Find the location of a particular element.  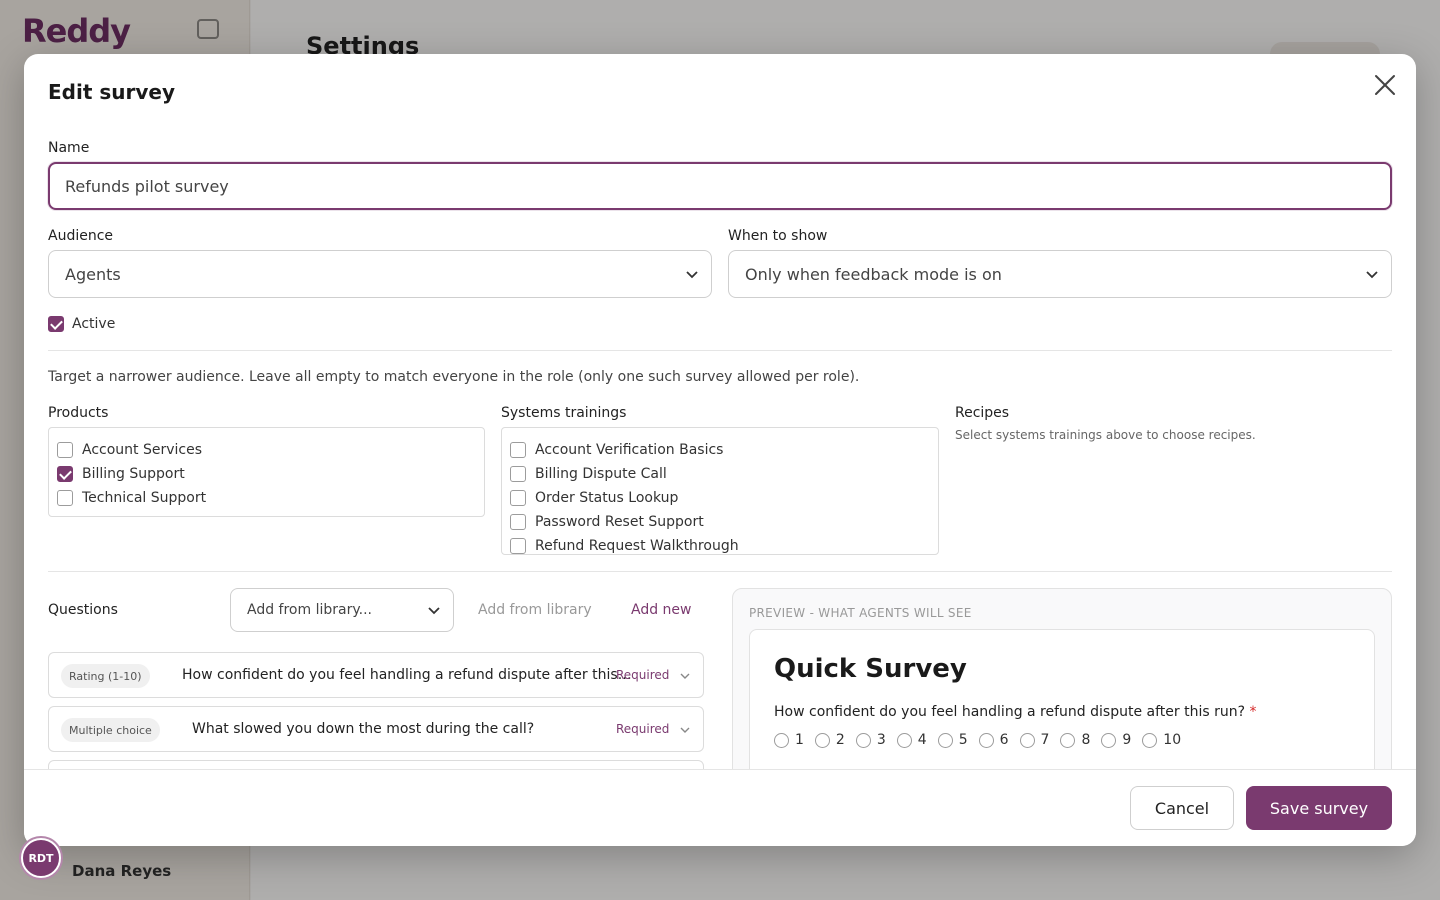

rating-option-label: 8 is located at coordinates (1086, 740).